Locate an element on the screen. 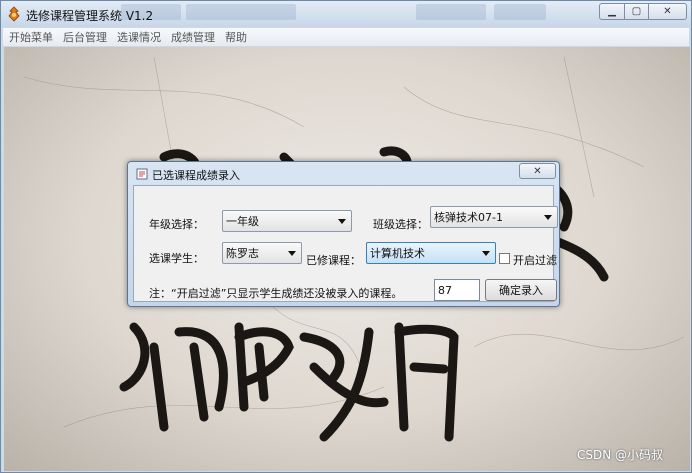 Image resolution: width=692 pixels, height=473 pixels. app-icon is located at coordinates (14, 14).